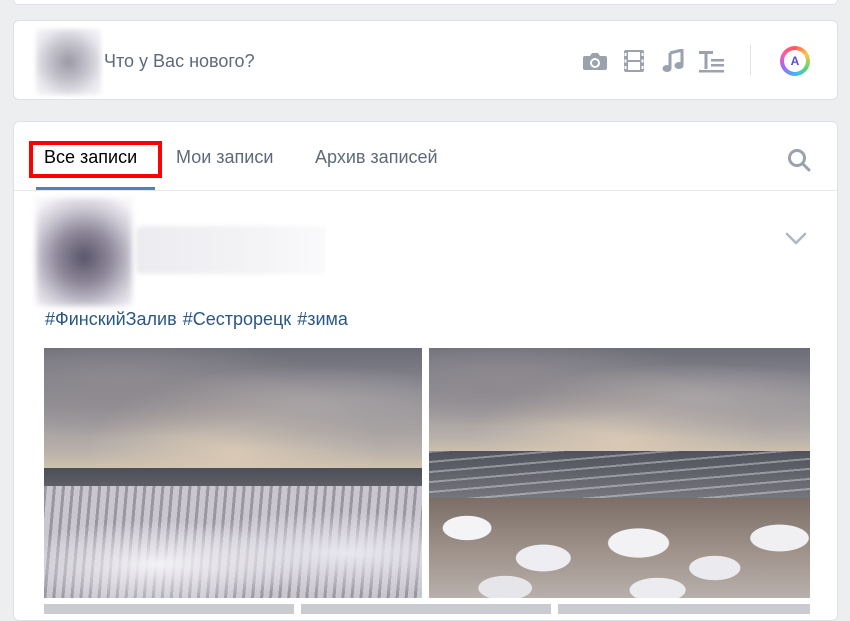 Image resolution: width=850 pixels, height=621 pixels. I want to click on post-author-avatar, so click(84, 252).